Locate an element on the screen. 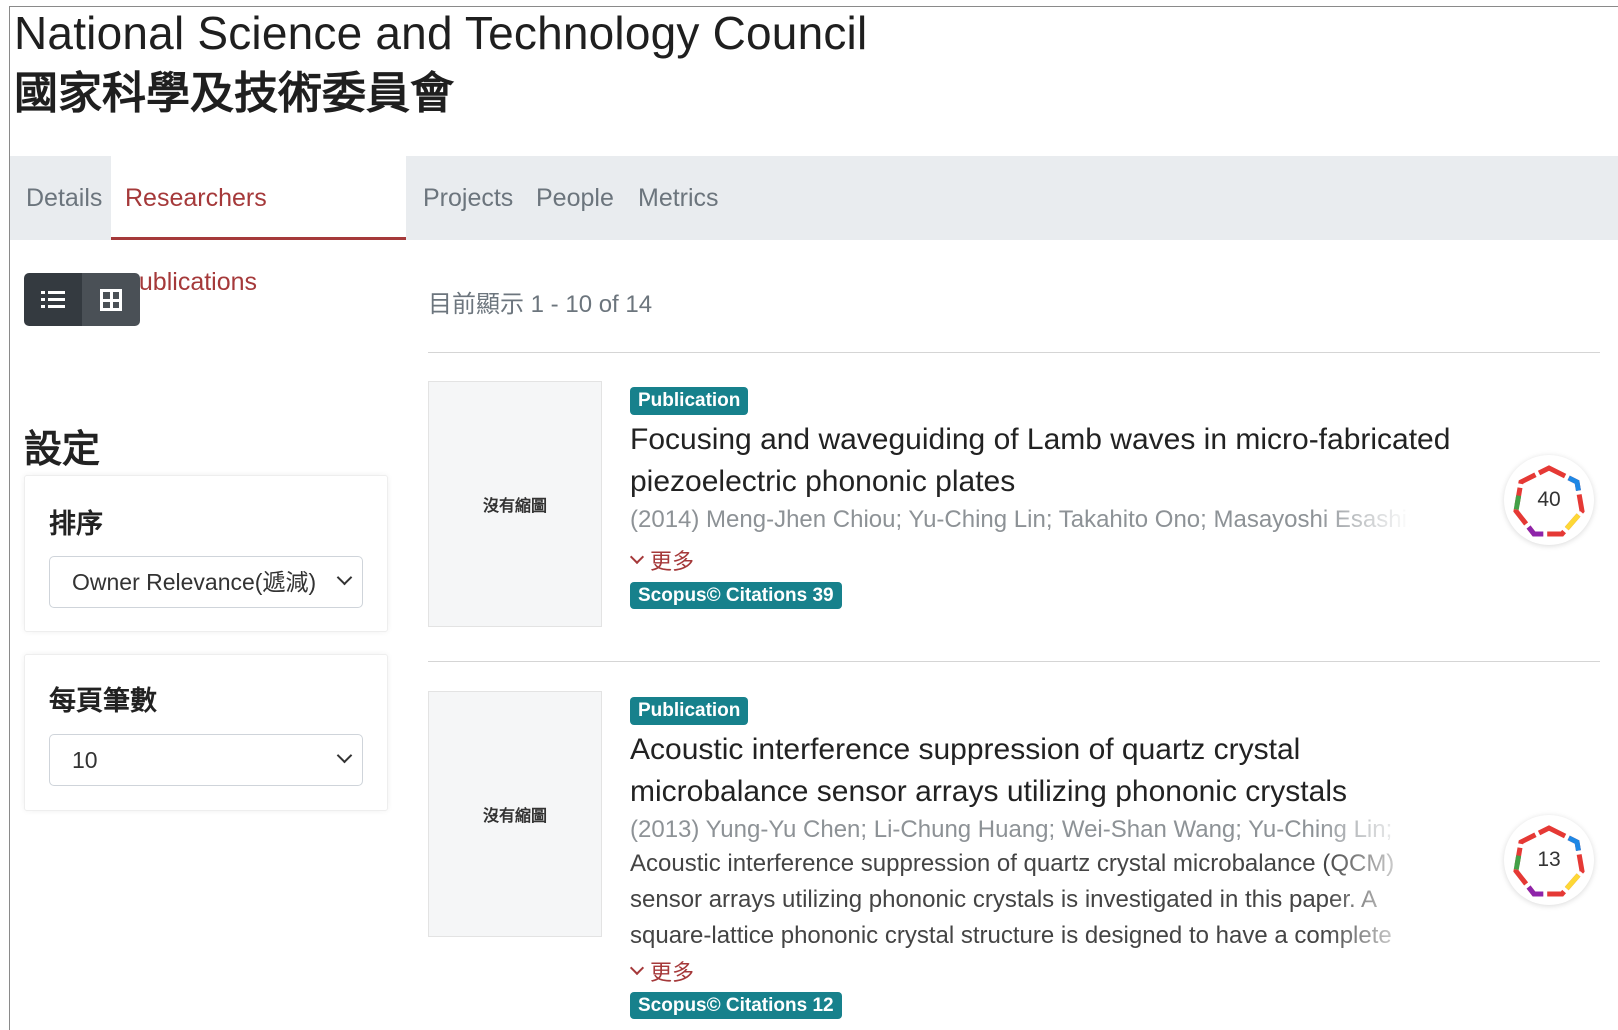 The width and height of the screenshot is (1618, 1030). grid-icon is located at coordinates (111, 299).